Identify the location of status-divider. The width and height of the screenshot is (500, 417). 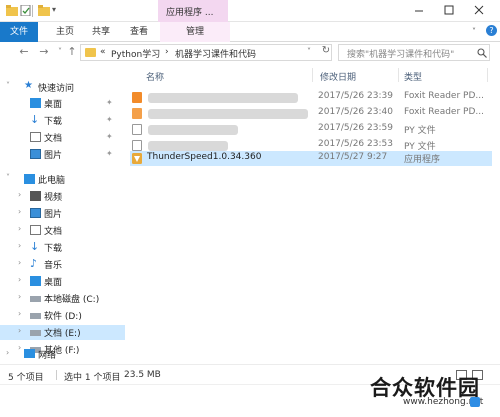
(56, 375).